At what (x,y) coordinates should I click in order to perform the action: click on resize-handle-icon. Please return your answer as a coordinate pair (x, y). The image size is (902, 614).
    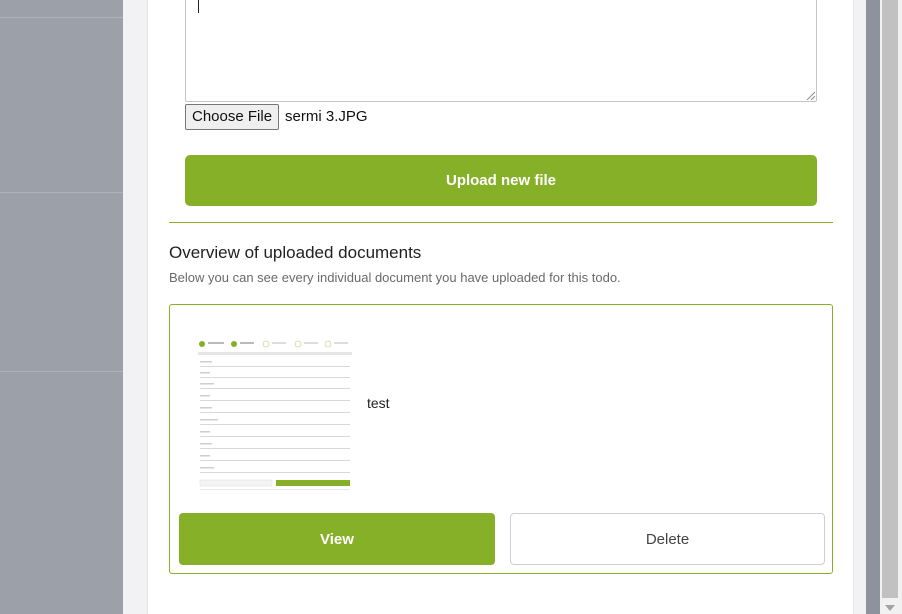
    Looking at the image, I should click on (810, 95).